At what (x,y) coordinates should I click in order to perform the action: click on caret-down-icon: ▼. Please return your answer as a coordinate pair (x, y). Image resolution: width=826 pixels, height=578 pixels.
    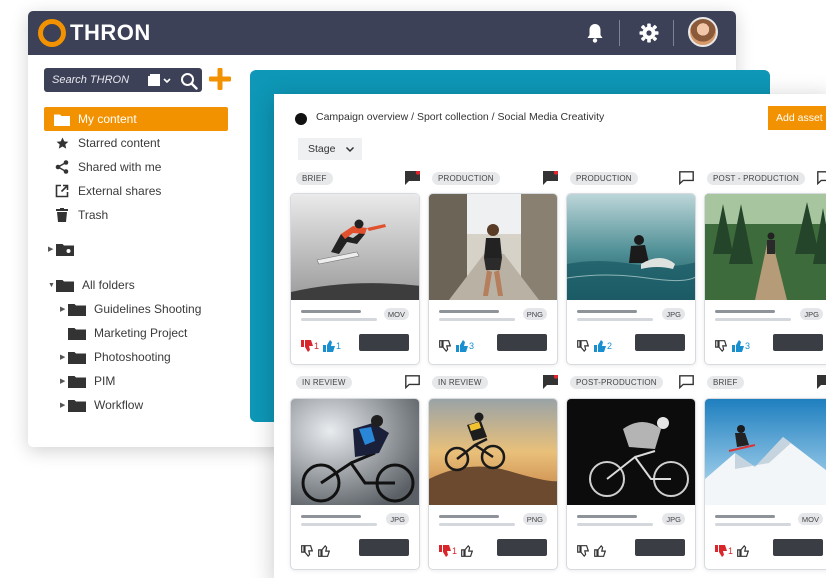
    Looking at the image, I should click on (52, 285).